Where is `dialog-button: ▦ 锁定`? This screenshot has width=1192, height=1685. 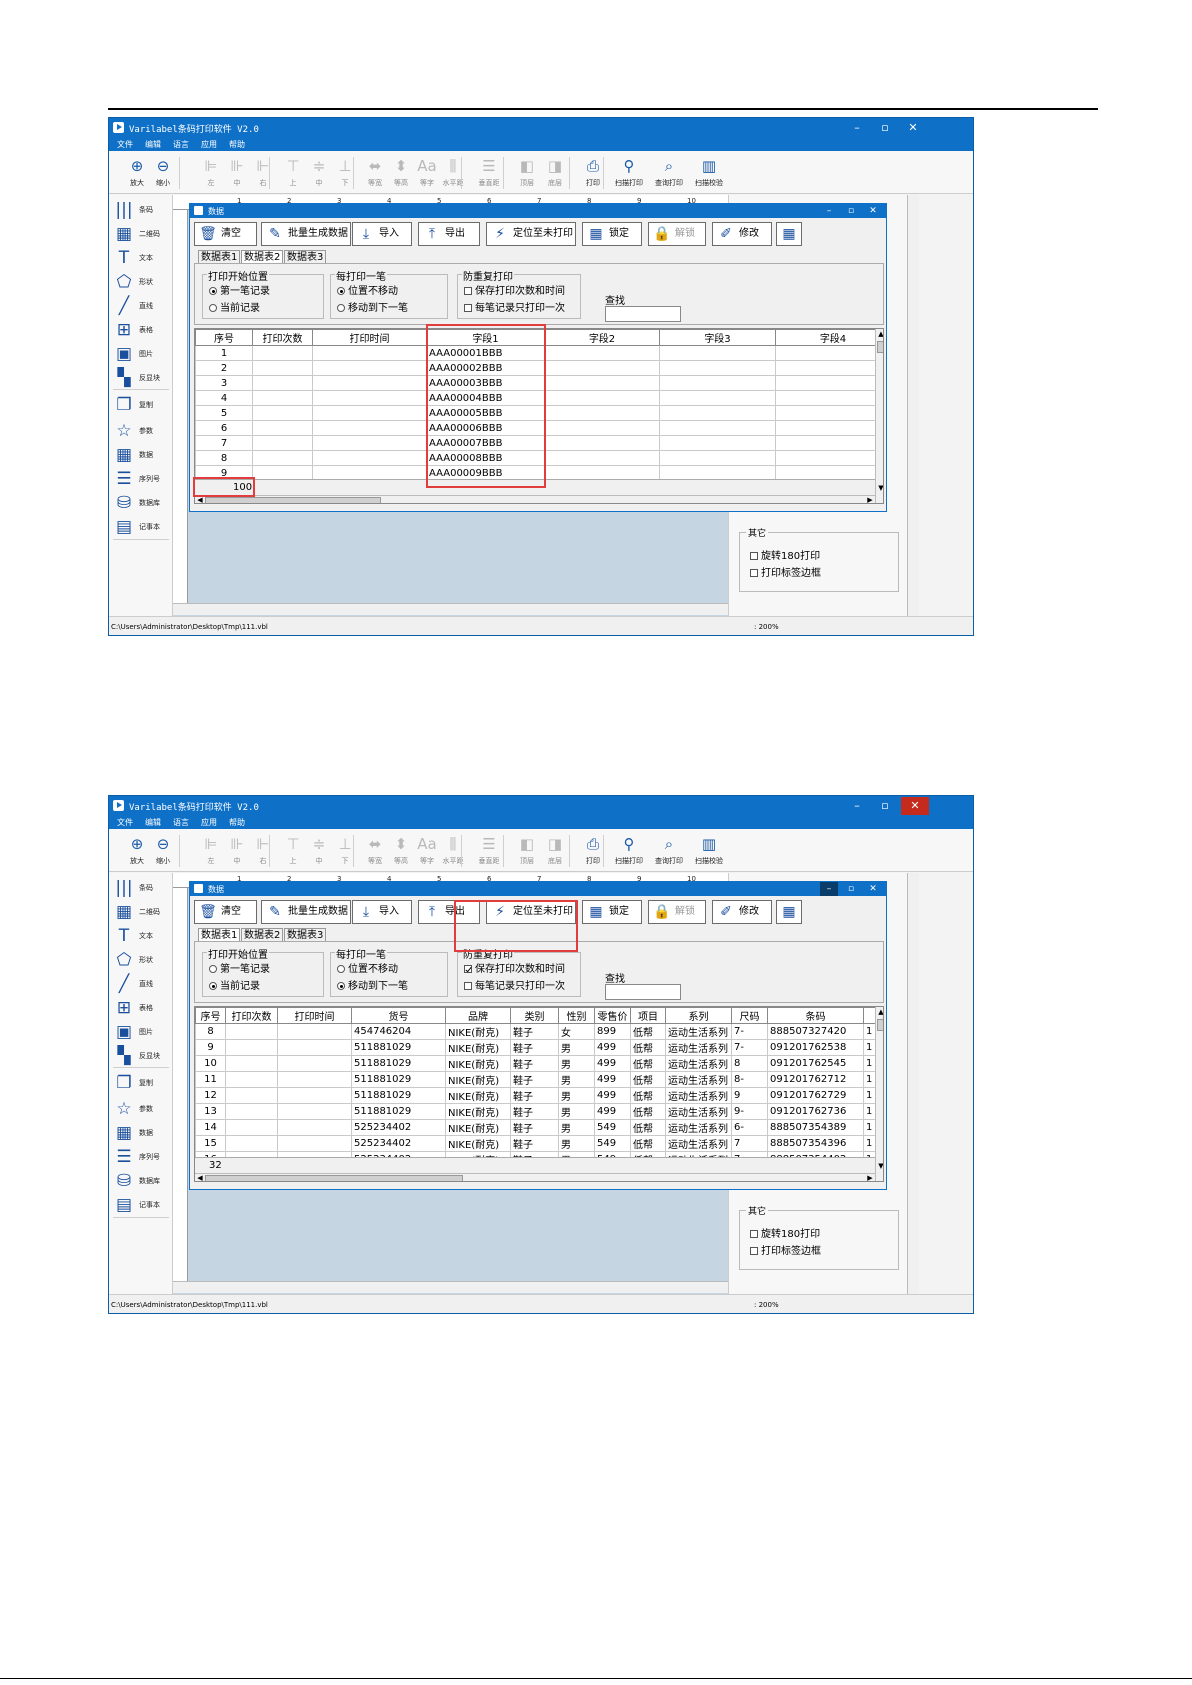
dialog-button: ▦ 锁定 is located at coordinates (612, 234).